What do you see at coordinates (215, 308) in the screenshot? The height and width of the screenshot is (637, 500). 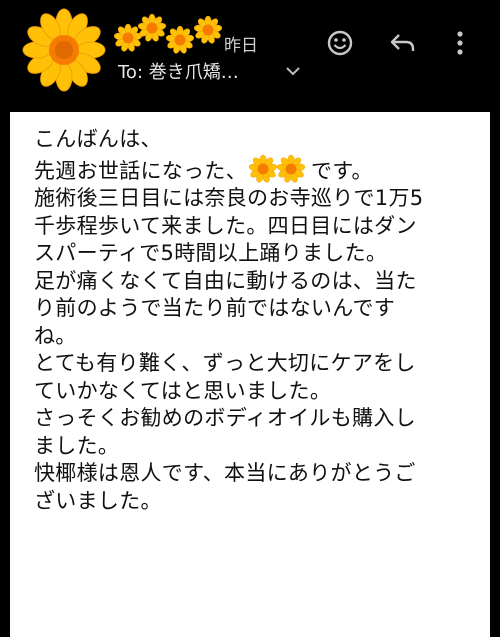 I see `message-line: り前のようで当たり前ではないんです` at bounding box center [215, 308].